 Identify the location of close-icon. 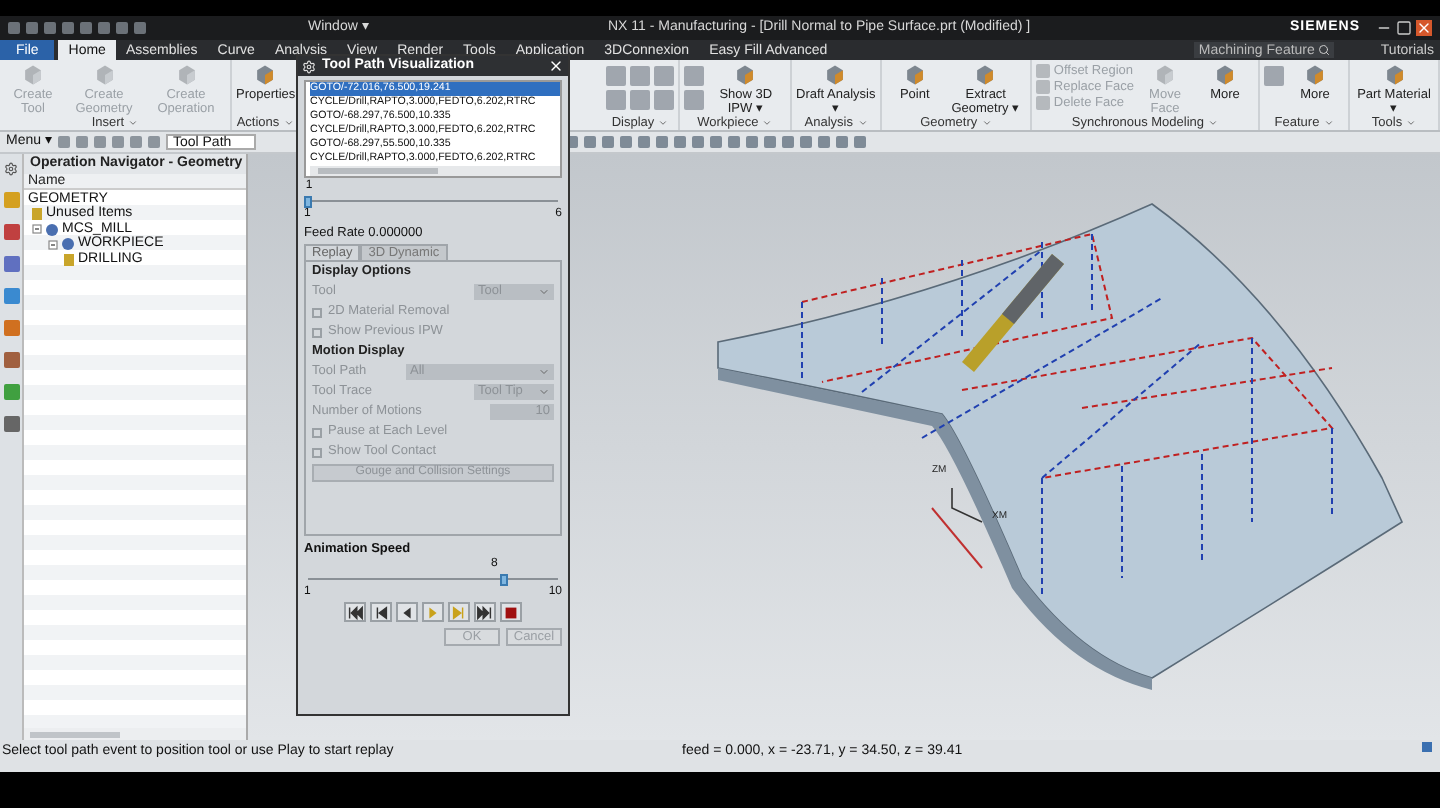
(556, 66).